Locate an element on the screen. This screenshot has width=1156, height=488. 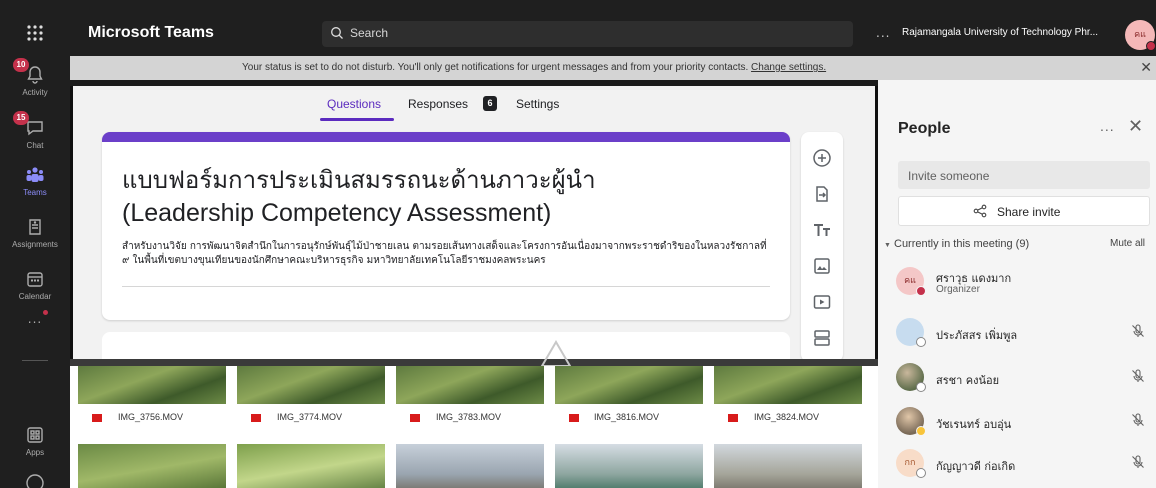
participant-row: วัชเรนทร์ อบอุ่น is located at coordinates (1024, 424).